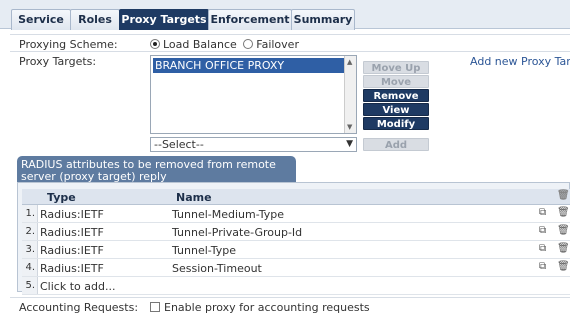 Image resolution: width=570 pixels, height=316 pixels. What do you see at coordinates (30, 267) in the screenshot?
I see `row-number: 4.` at bounding box center [30, 267].